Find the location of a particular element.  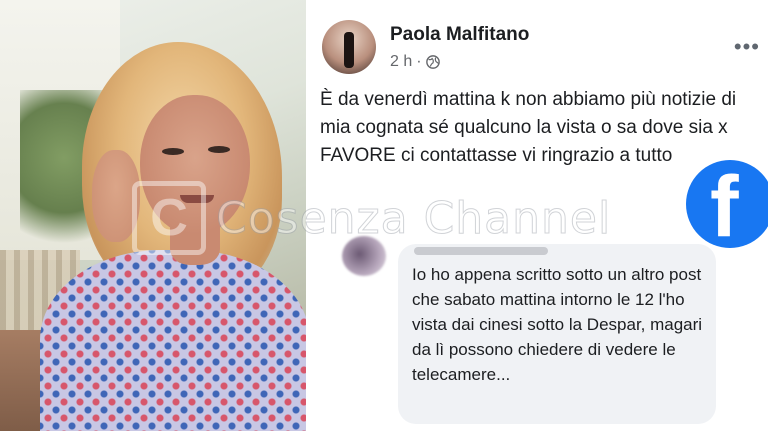

post-meta: 2 h · is located at coordinates (415, 62).